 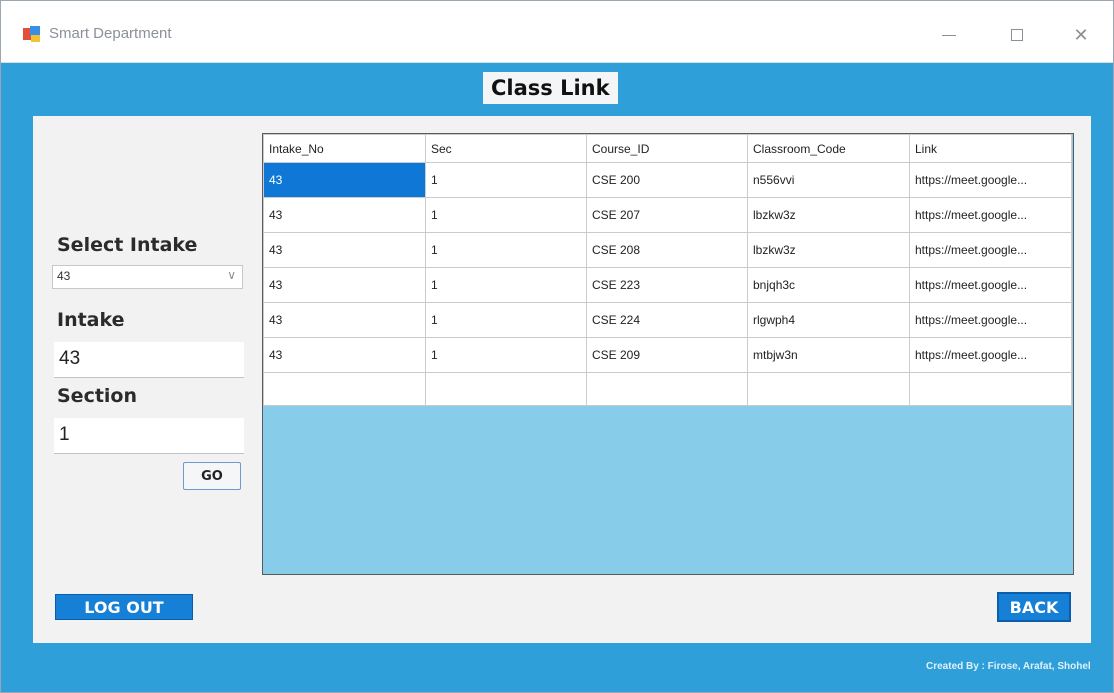 I want to click on table-cell: CSE 224, so click(x=667, y=320).